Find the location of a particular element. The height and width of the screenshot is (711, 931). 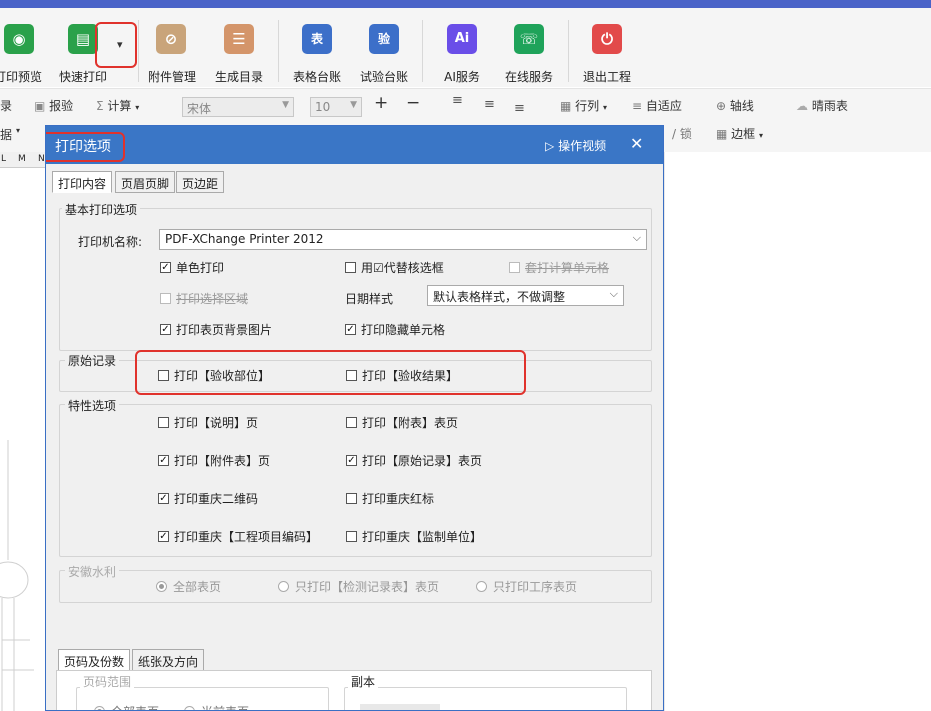

print-cq-supervisor-checkbox: 打印重庆【监制单位】 is located at coordinates (414, 536).